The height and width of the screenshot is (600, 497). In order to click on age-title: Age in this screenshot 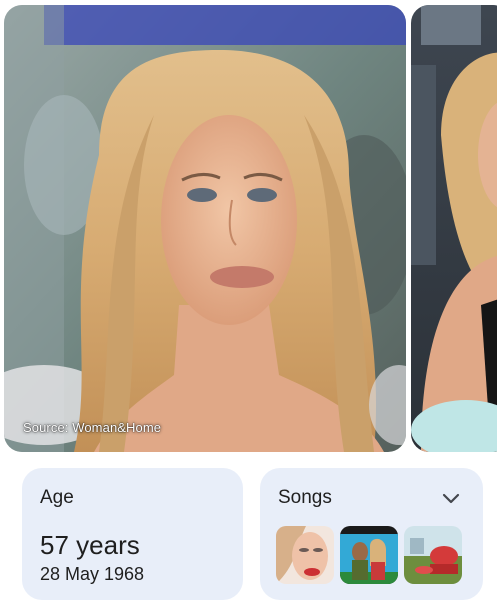, I will do `click(57, 497)`.